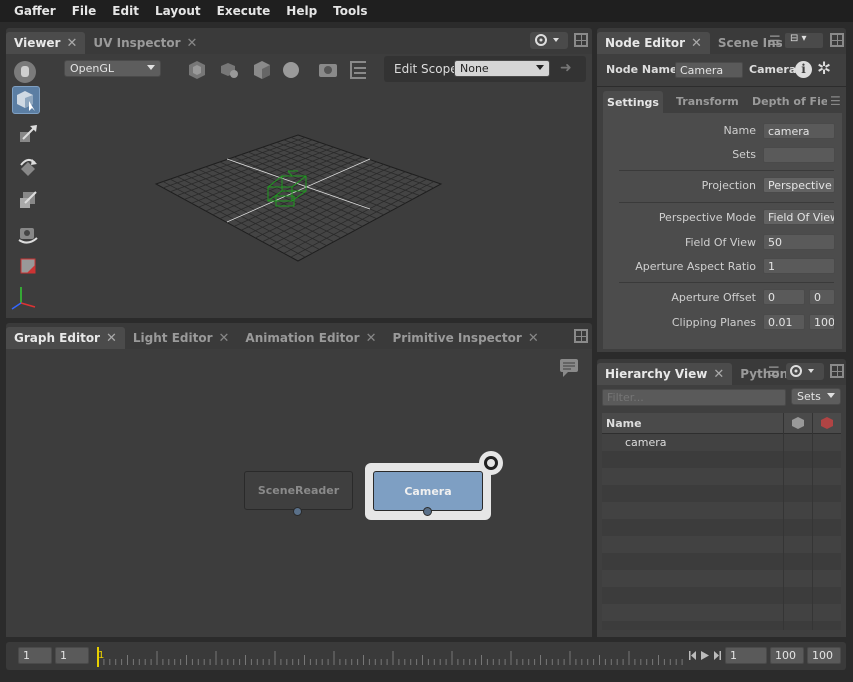 The height and width of the screenshot is (682, 853). Describe the element at coordinates (799, 155) in the screenshot. I see `sets-field` at that location.